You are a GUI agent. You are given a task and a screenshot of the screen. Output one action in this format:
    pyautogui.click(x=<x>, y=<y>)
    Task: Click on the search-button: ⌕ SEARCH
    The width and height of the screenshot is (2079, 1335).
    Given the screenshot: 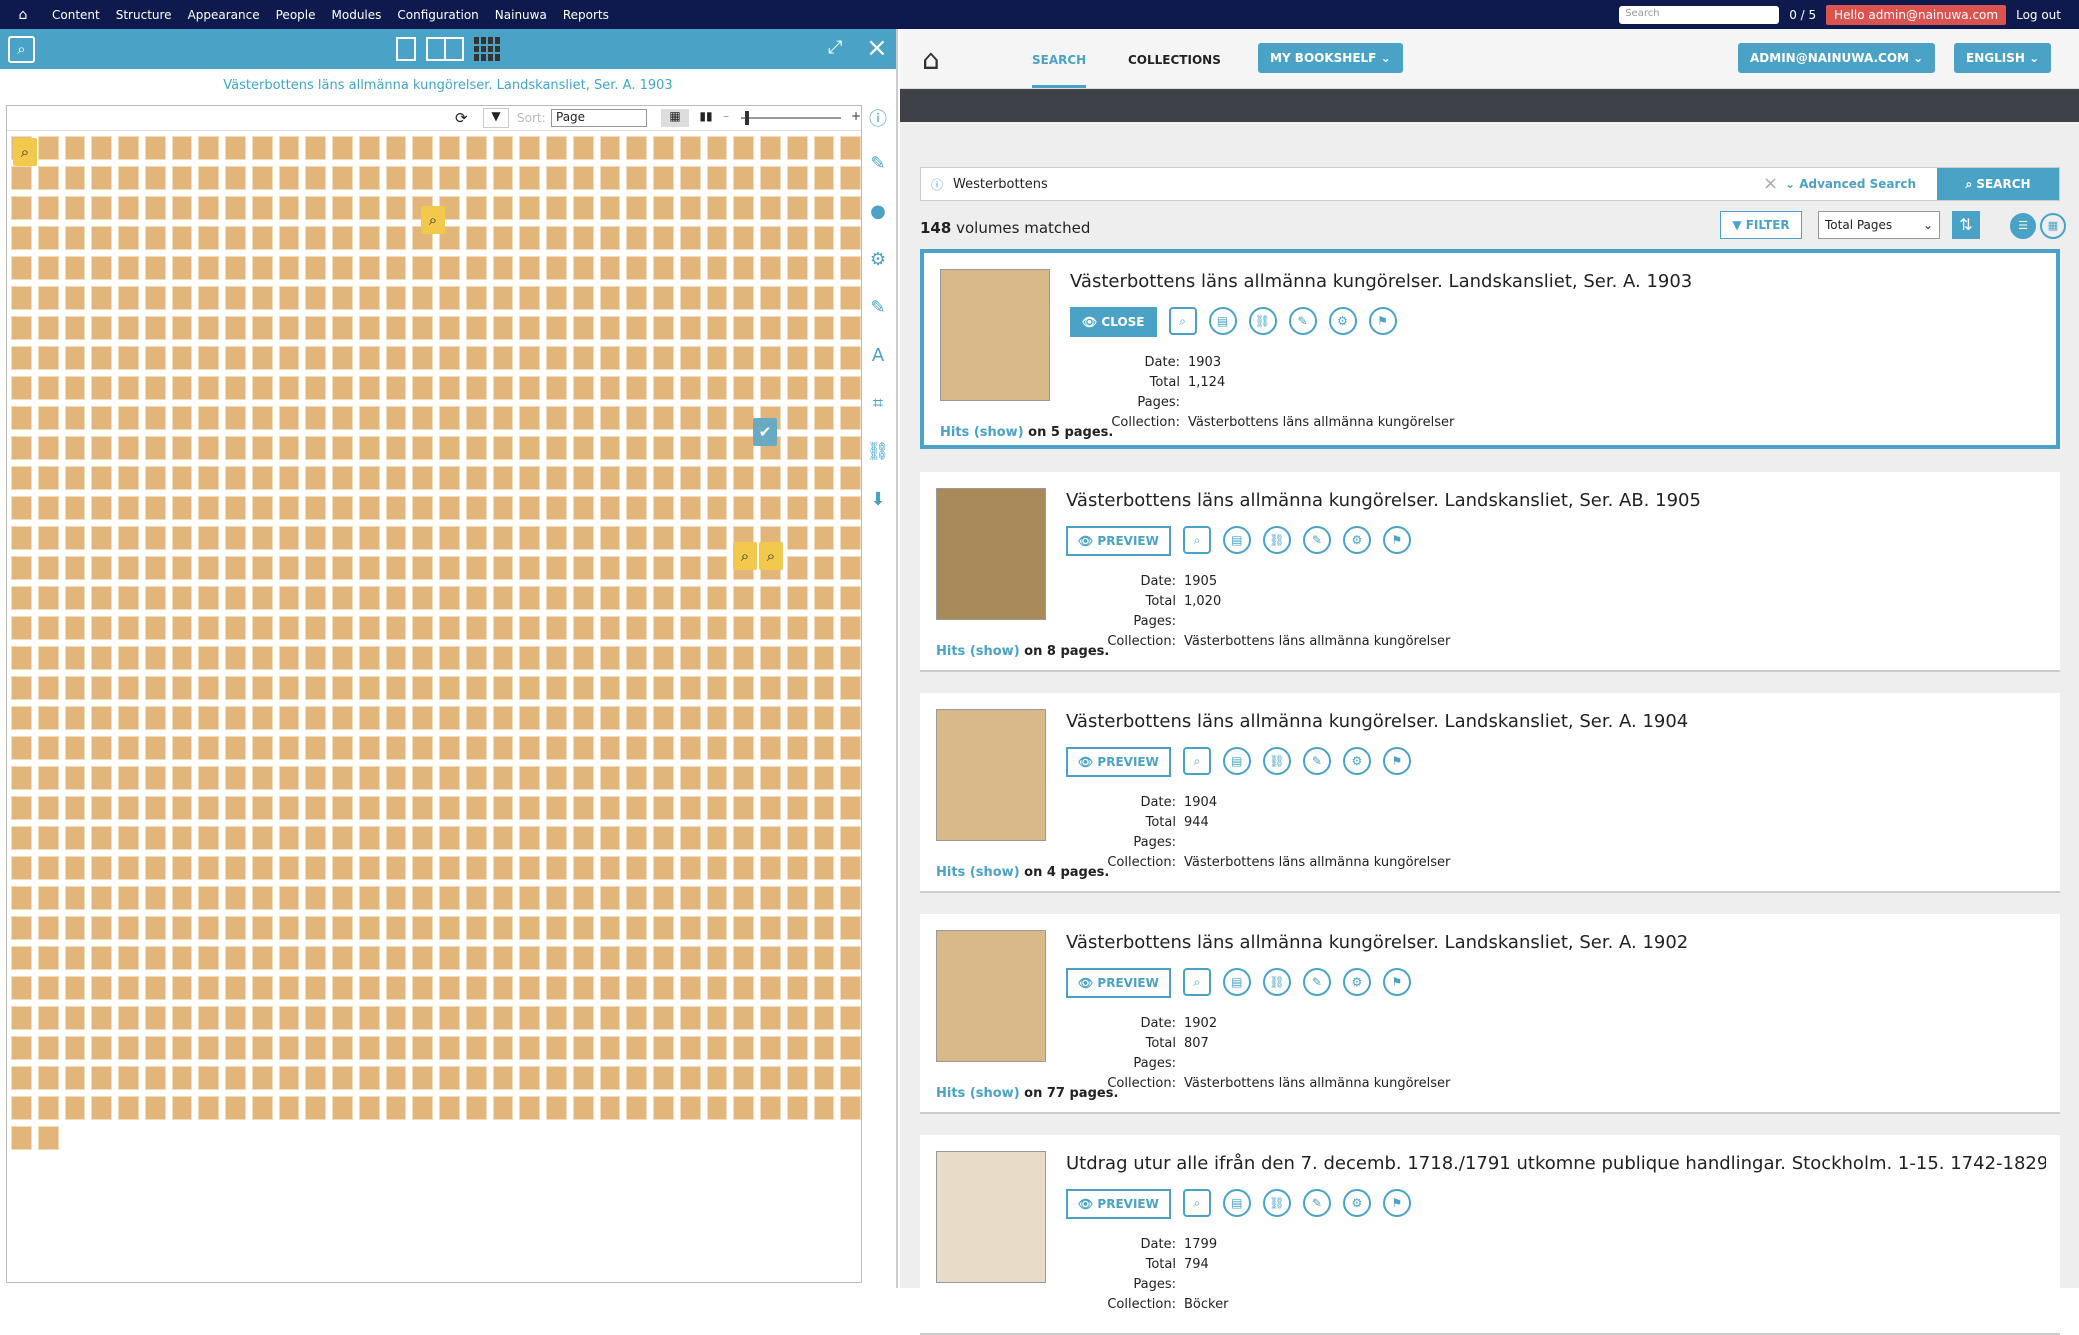 What is the action you would take?
    pyautogui.click(x=1998, y=184)
    